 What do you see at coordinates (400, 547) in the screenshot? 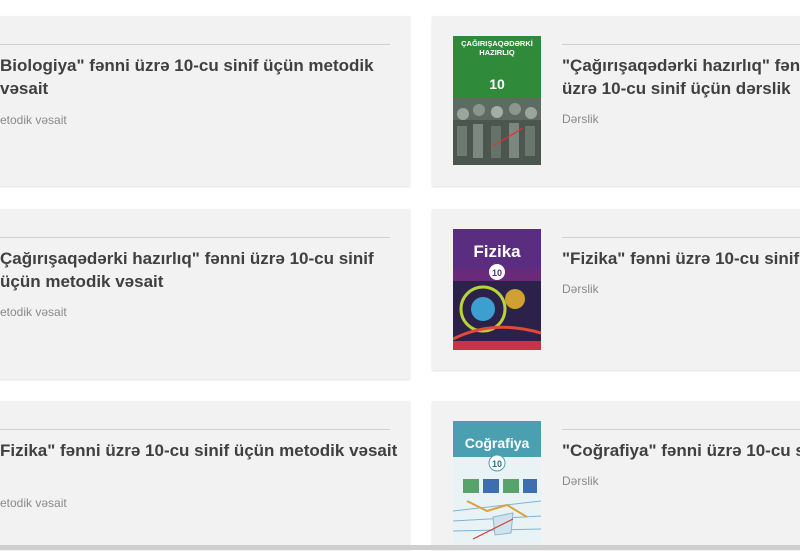
I see `bottom-edge` at bounding box center [400, 547].